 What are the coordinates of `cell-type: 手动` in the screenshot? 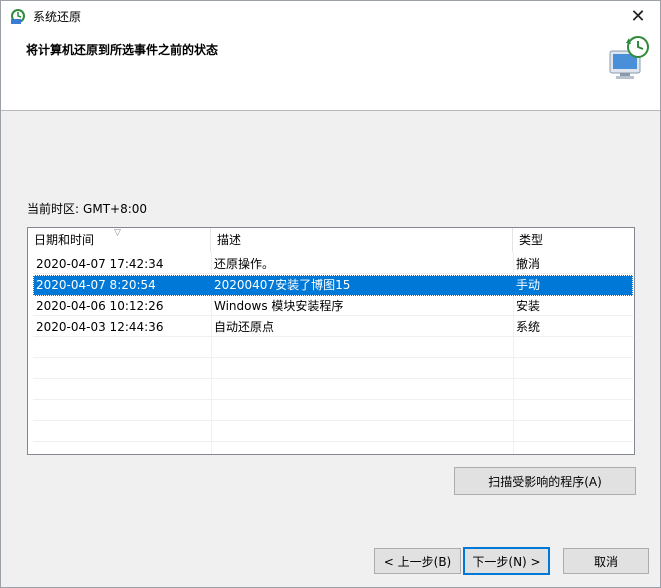 It's located at (528, 285).